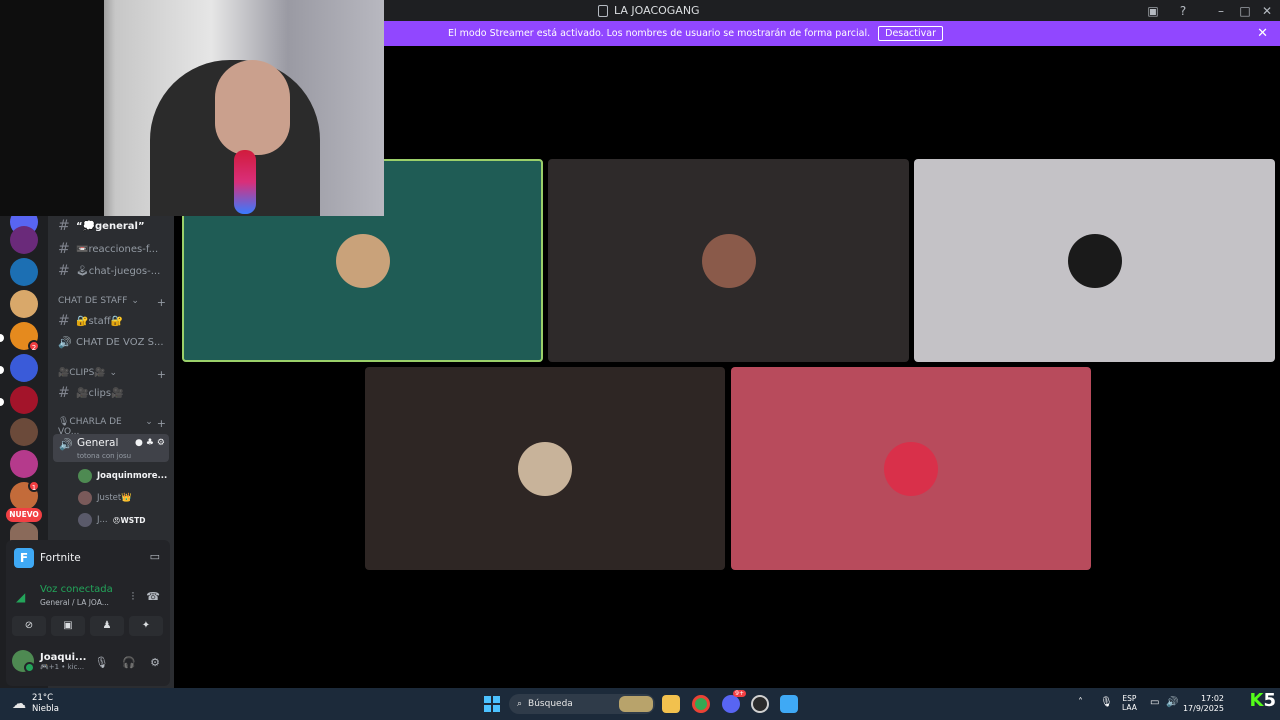 This screenshot has width=1280, height=720. I want to click on network-icon: ▭, so click(1154, 702).